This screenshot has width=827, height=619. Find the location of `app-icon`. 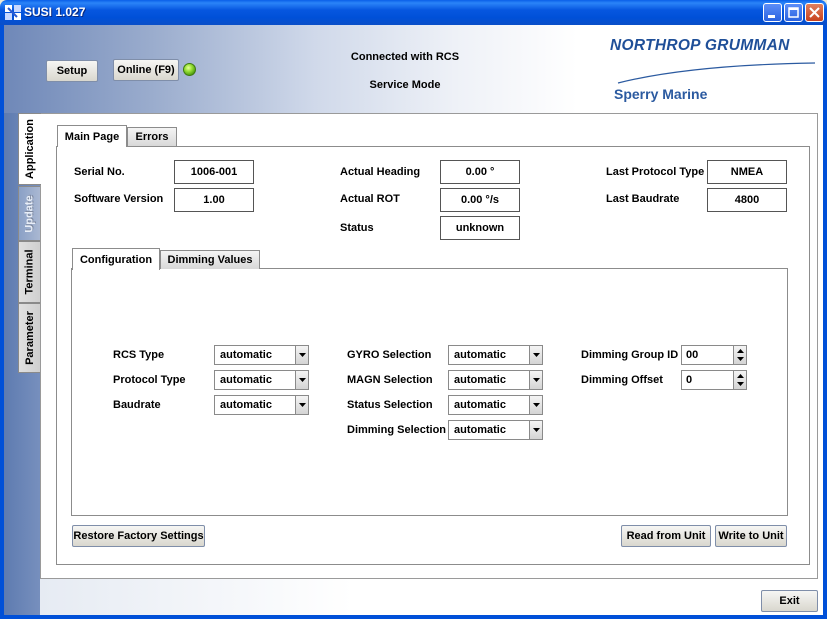

app-icon is located at coordinates (13, 12).